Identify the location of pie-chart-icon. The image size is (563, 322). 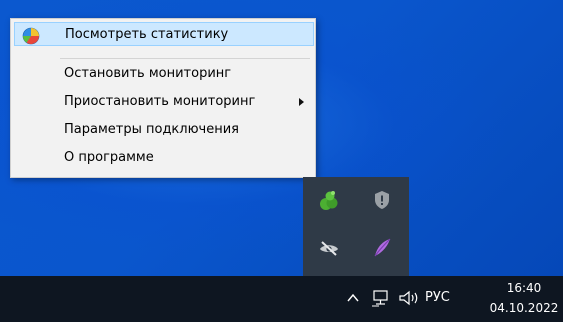
(31, 36).